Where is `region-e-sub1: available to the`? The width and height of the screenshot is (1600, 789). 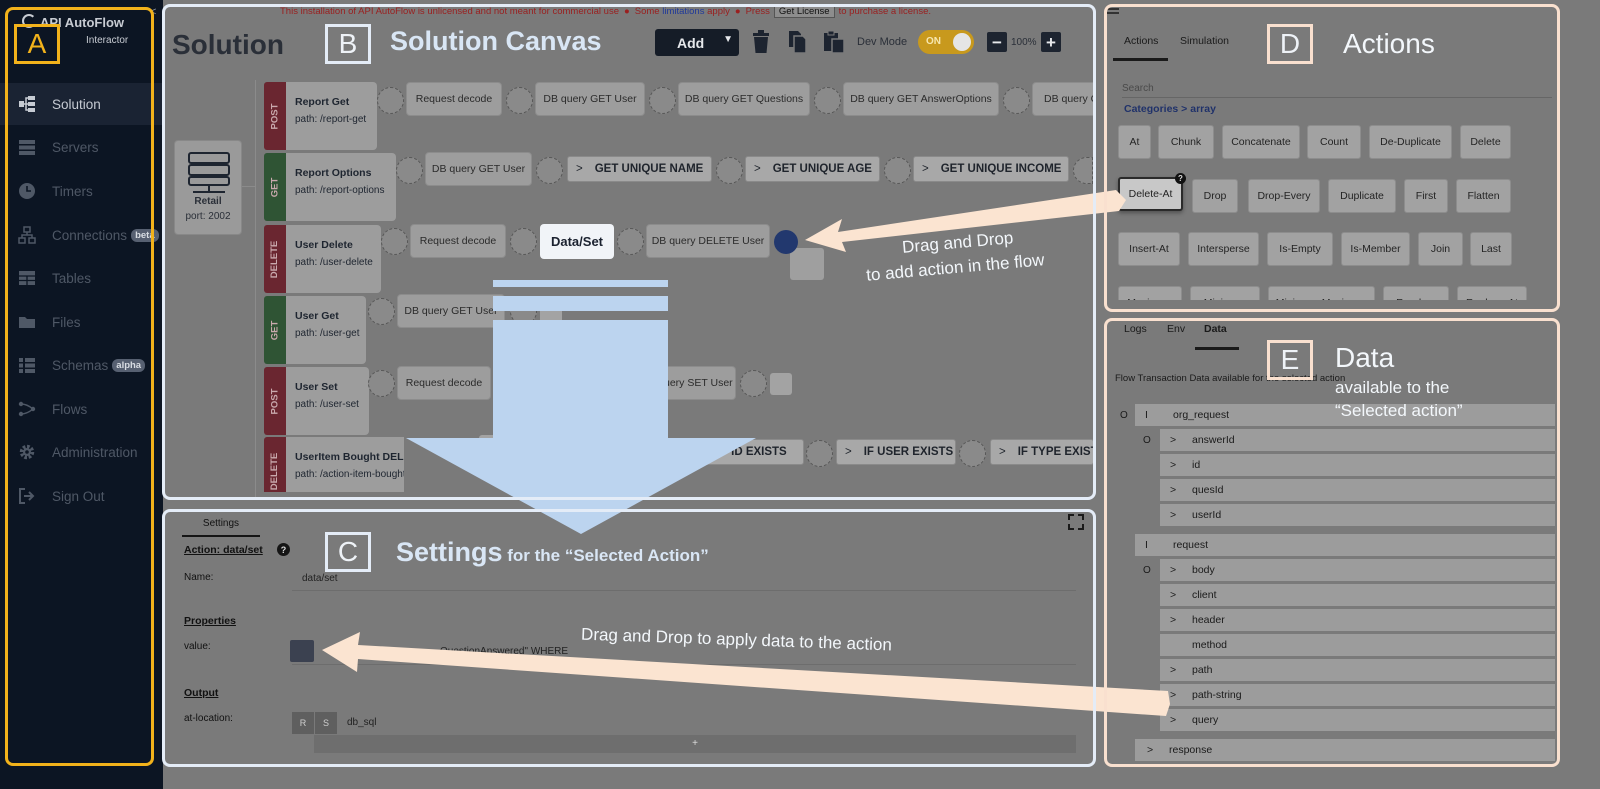 region-e-sub1: available to the is located at coordinates (1392, 387).